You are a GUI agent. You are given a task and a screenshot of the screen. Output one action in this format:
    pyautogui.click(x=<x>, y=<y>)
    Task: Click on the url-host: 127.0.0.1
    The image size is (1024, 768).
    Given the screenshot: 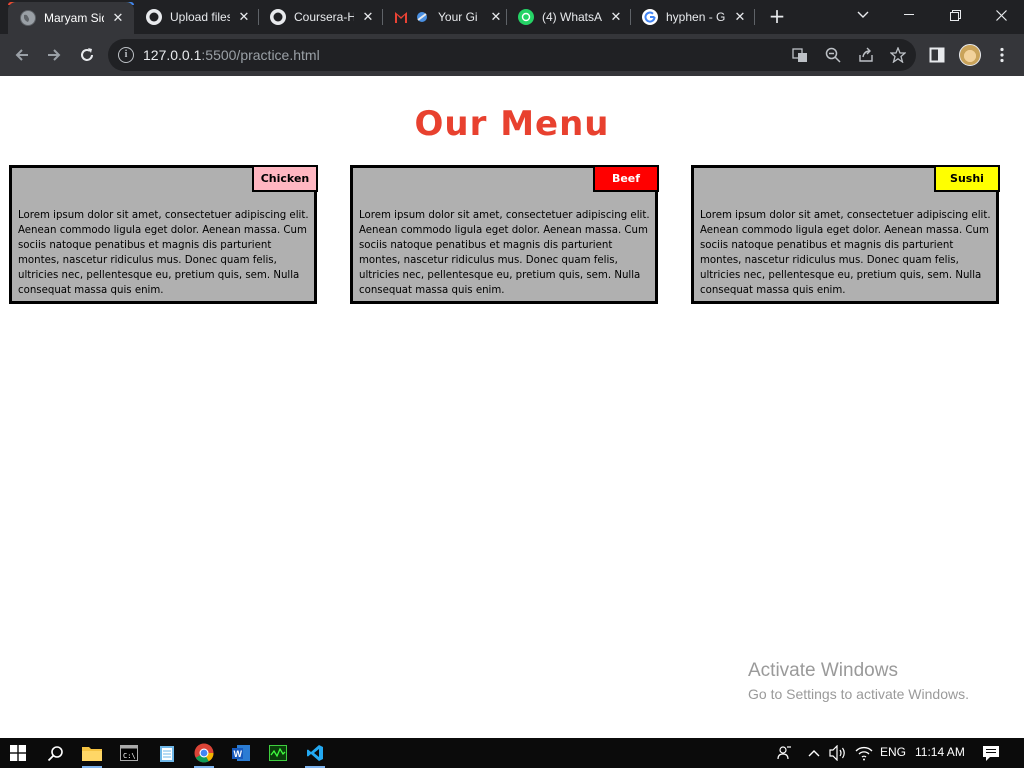 What is the action you would take?
    pyautogui.click(x=172, y=55)
    